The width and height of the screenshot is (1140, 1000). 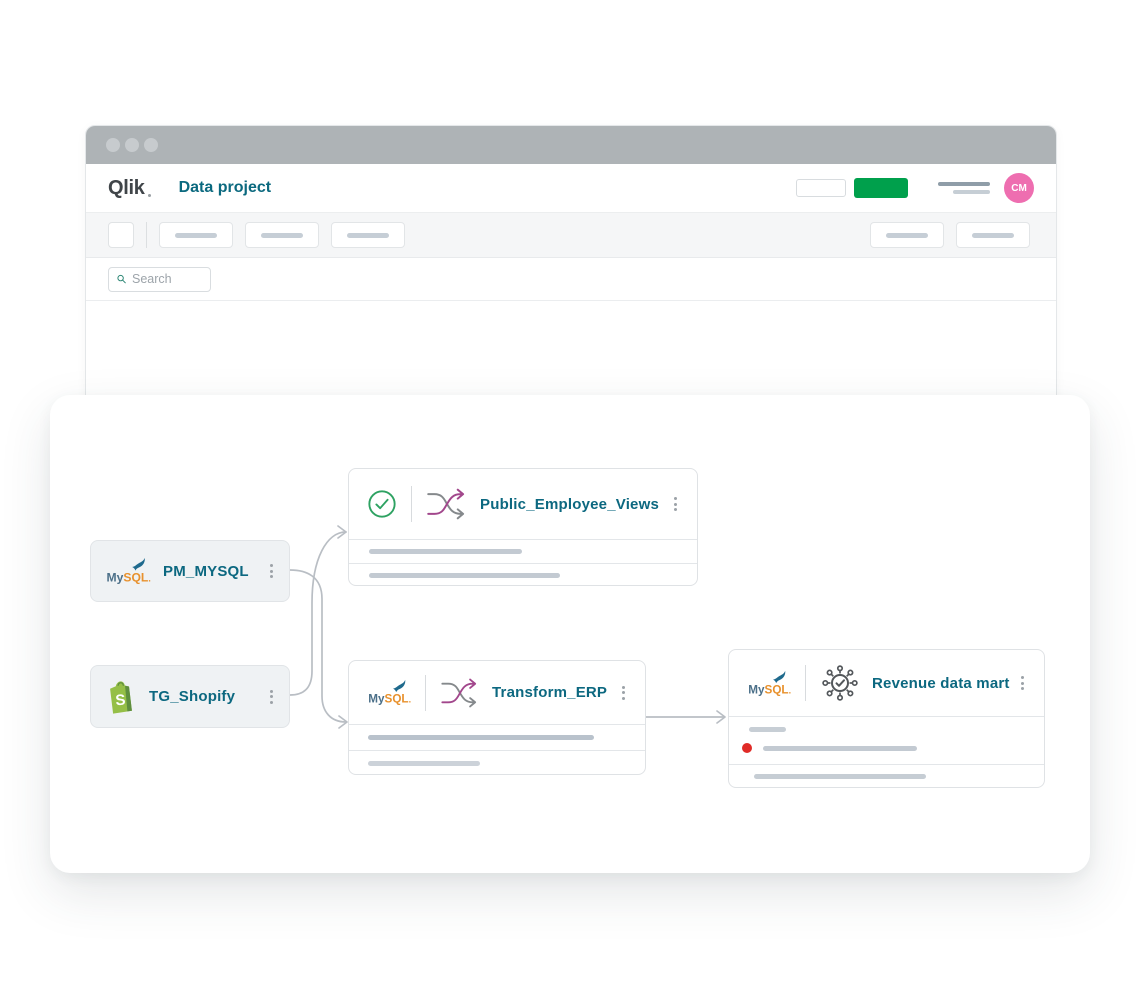 I want to click on node-pm-mysql: MySQL. PM_MYSQL, so click(x=190, y=571).